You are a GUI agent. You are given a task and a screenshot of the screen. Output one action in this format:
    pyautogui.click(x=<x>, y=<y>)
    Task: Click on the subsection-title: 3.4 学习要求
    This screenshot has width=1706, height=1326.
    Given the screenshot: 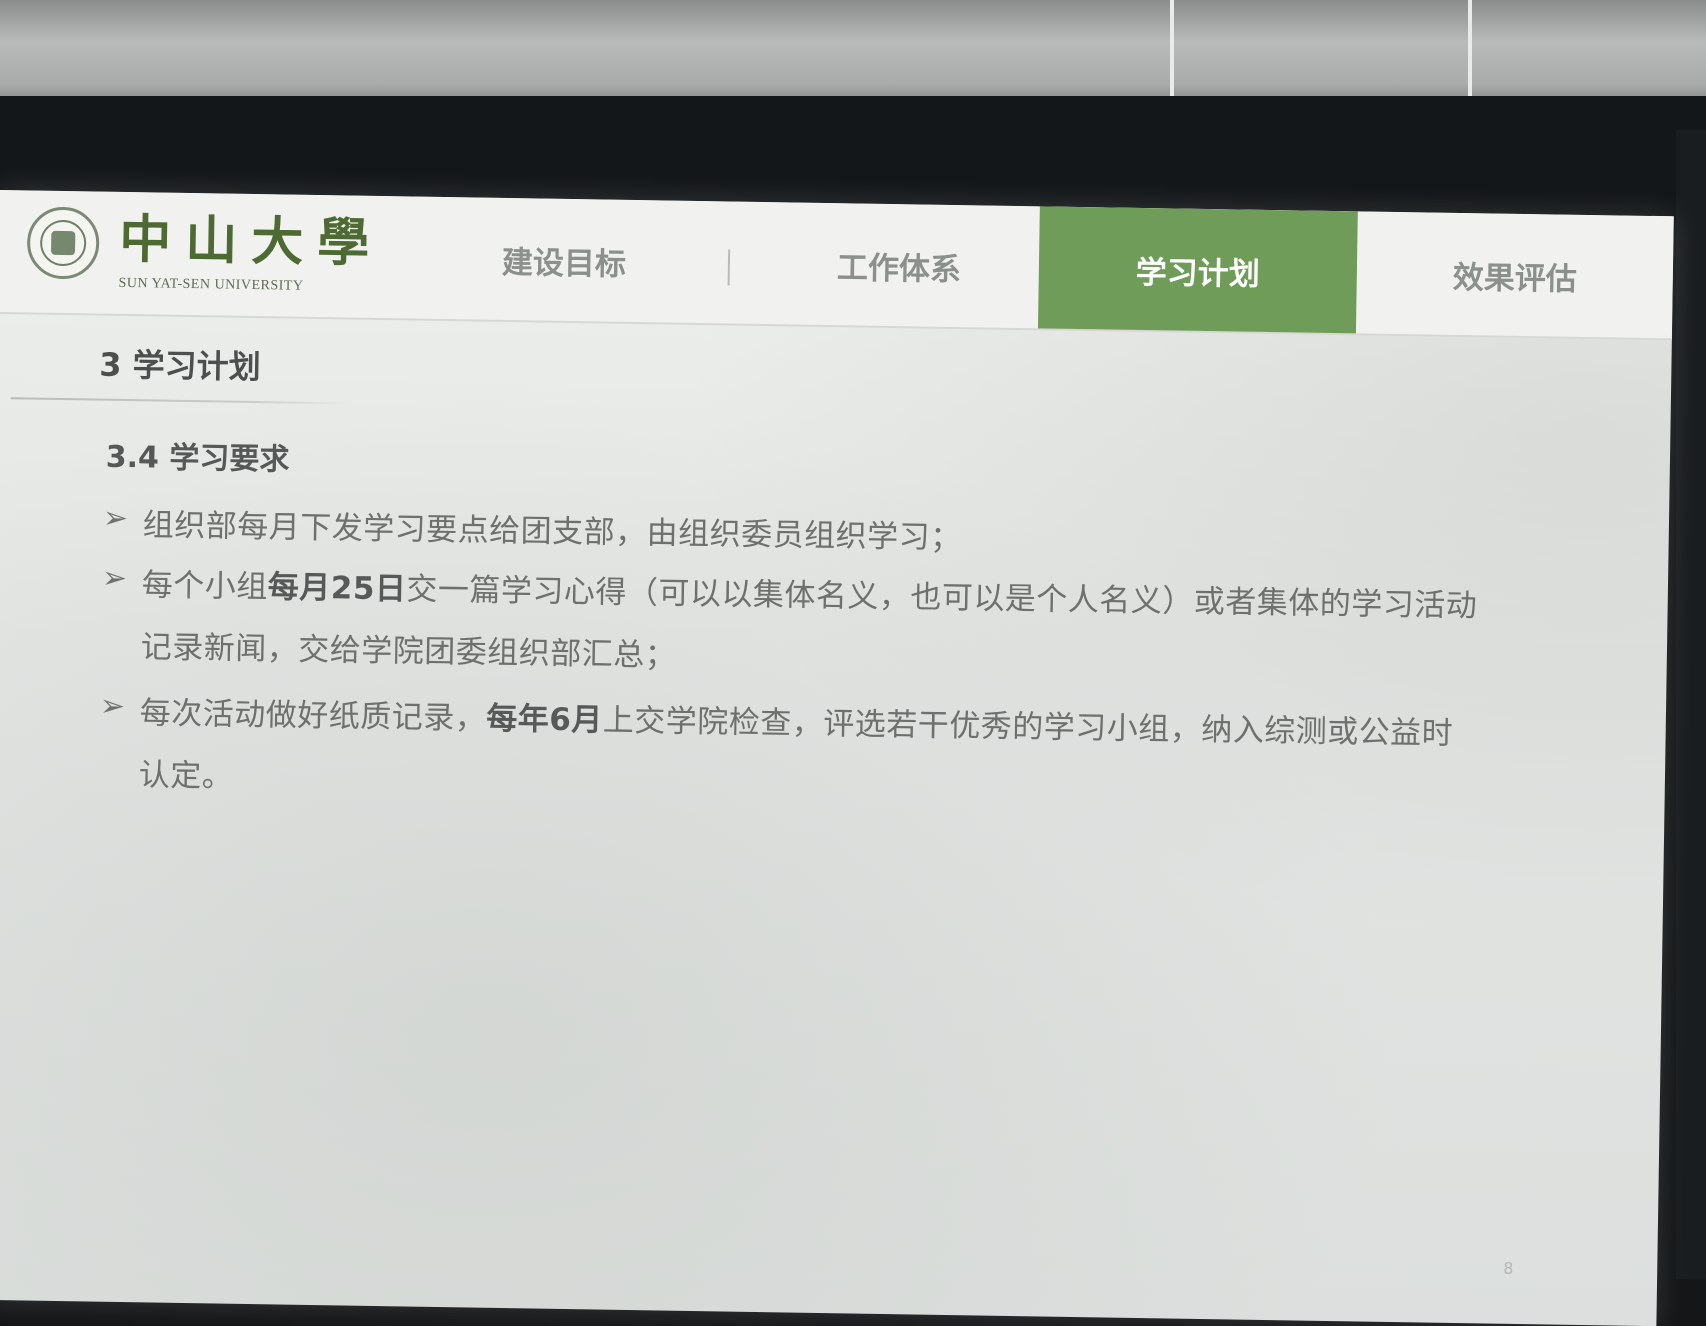 What is the action you would take?
    pyautogui.click(x=197, y=458)
    